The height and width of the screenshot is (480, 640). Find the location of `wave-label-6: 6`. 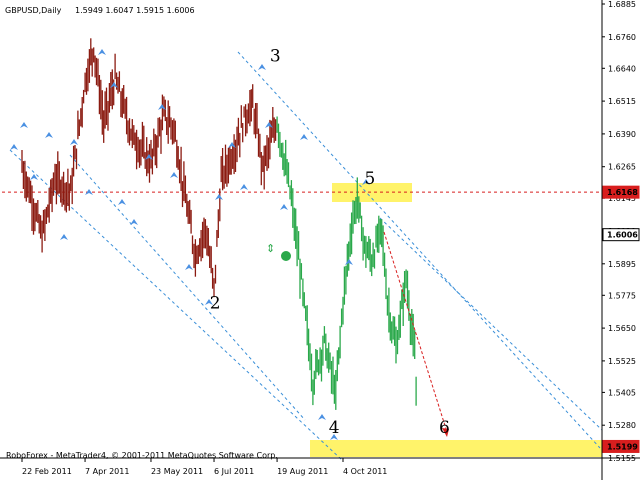

wave-label-6: 6 is located at coordinates (444, 428).